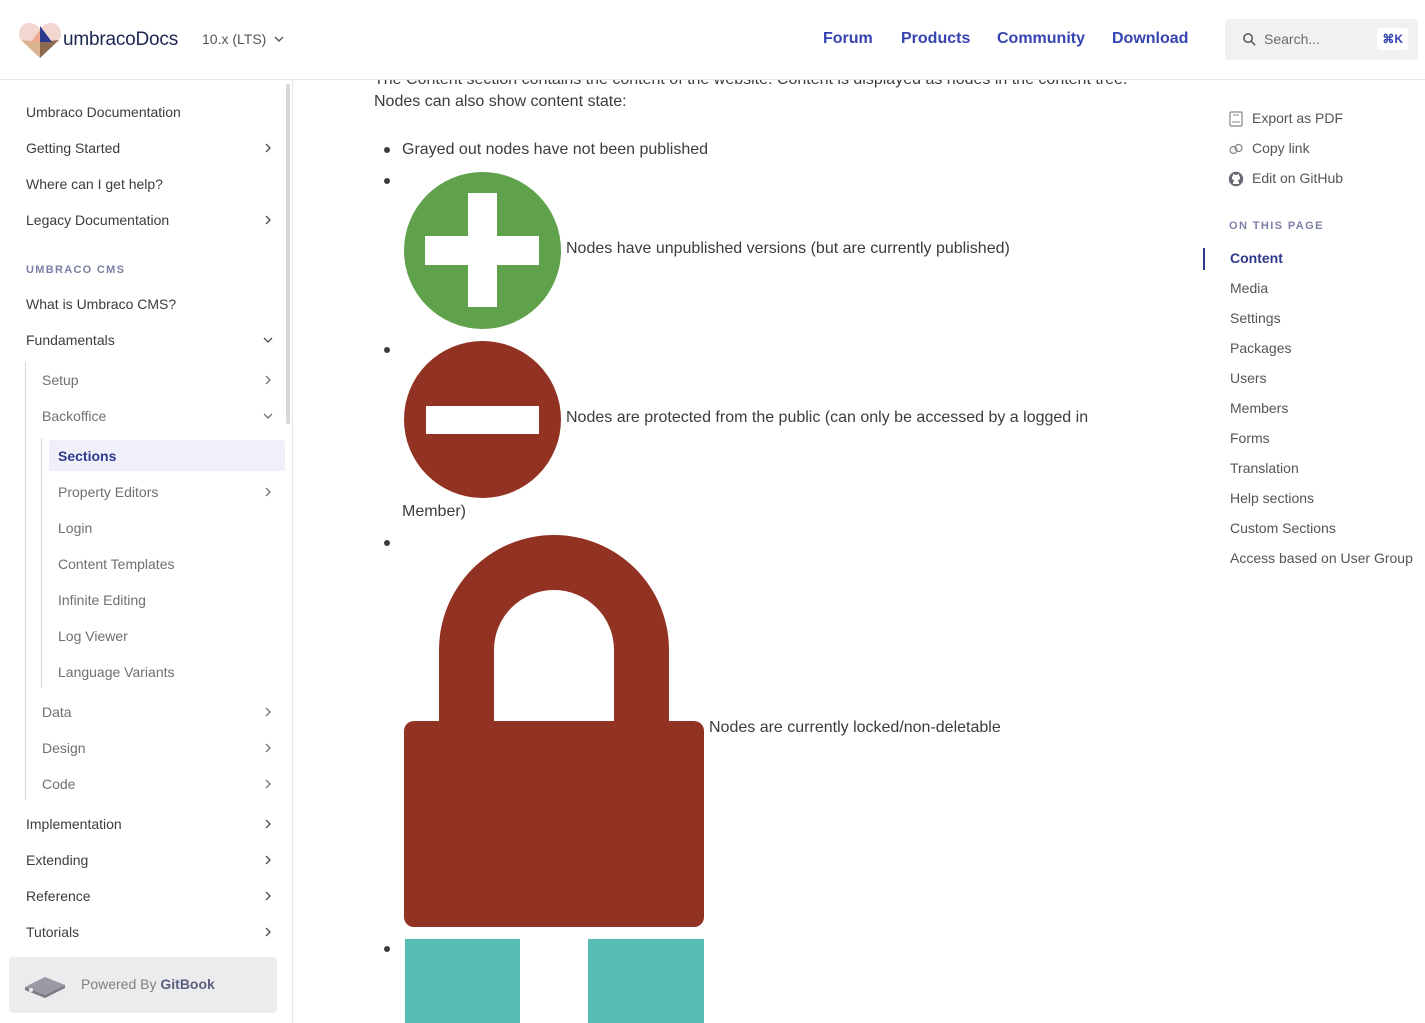  I want to click on brand-name: umbracoDocs, so click(120, 40).